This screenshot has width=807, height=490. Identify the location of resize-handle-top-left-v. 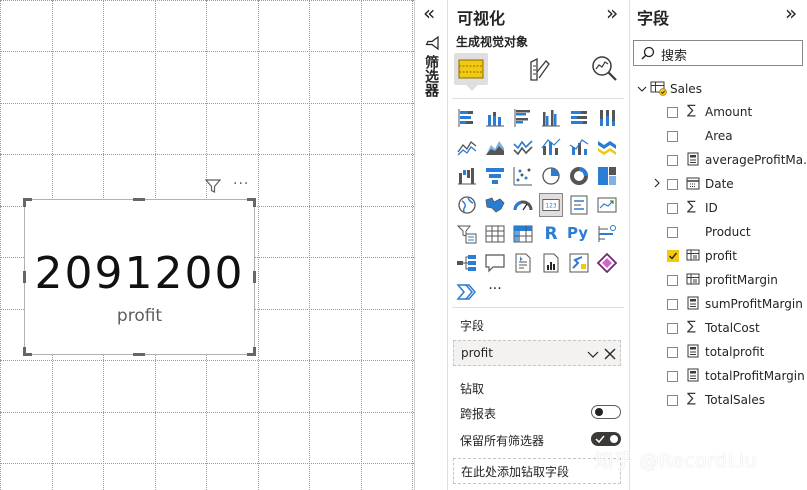
(24, 202).